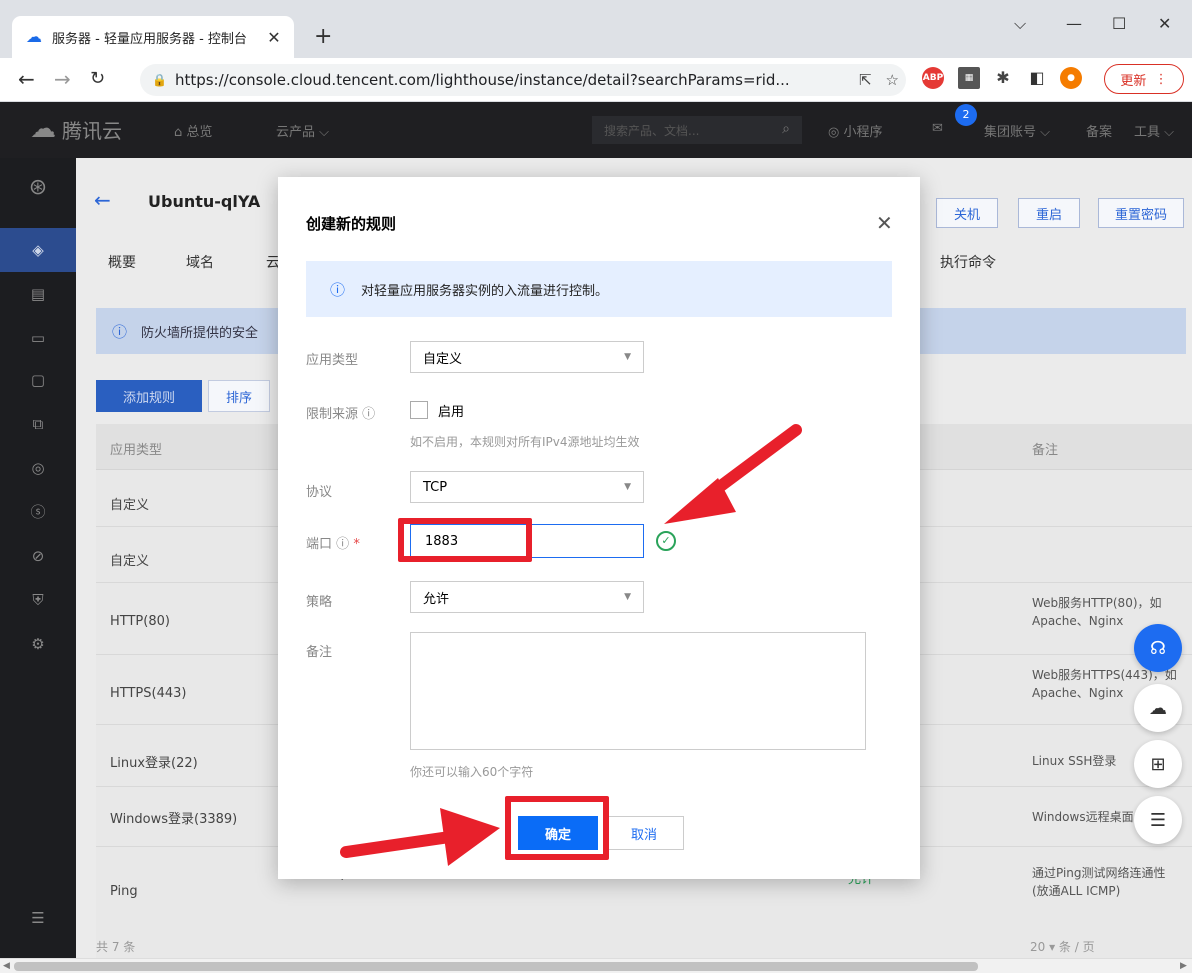 The image size is (1192, 973). What do you see at coordinates (1133, 81) in the screenshot?
I see `update-label: 更新` at bounding box center [1133, 81].